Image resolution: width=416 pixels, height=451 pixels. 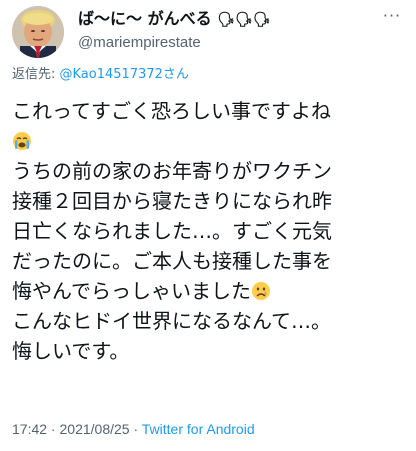 What do you see at coordinates (22, 141) in the screenshot?
I see `loudly-crying-face-icon` at bounding box center [22, 141].